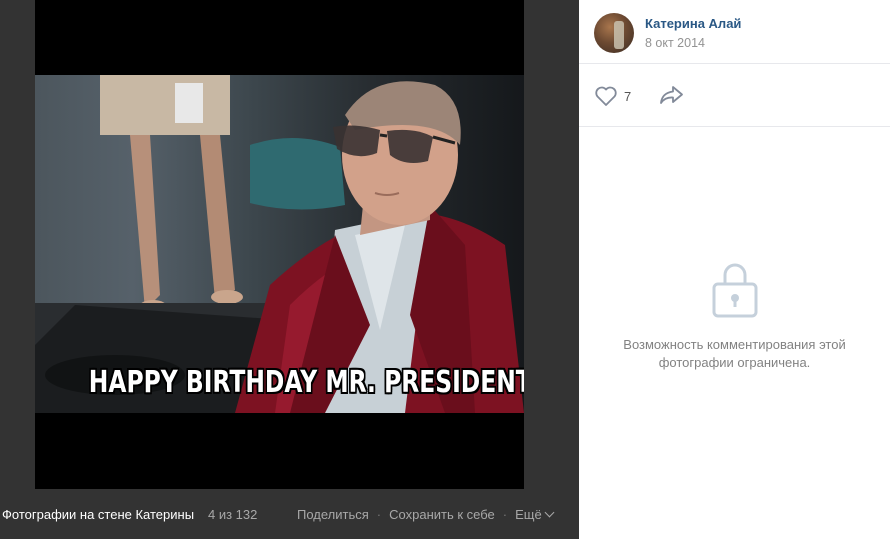  Describe the element at coordinates (628, 96) in the screenshot. I see `like-count: 7` at that location.